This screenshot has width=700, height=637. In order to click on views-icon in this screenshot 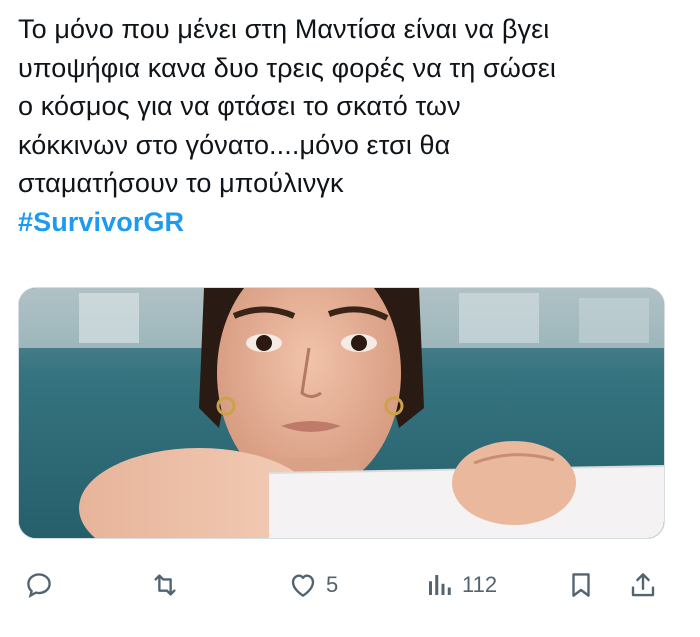, I will do `click(440, 585)`.